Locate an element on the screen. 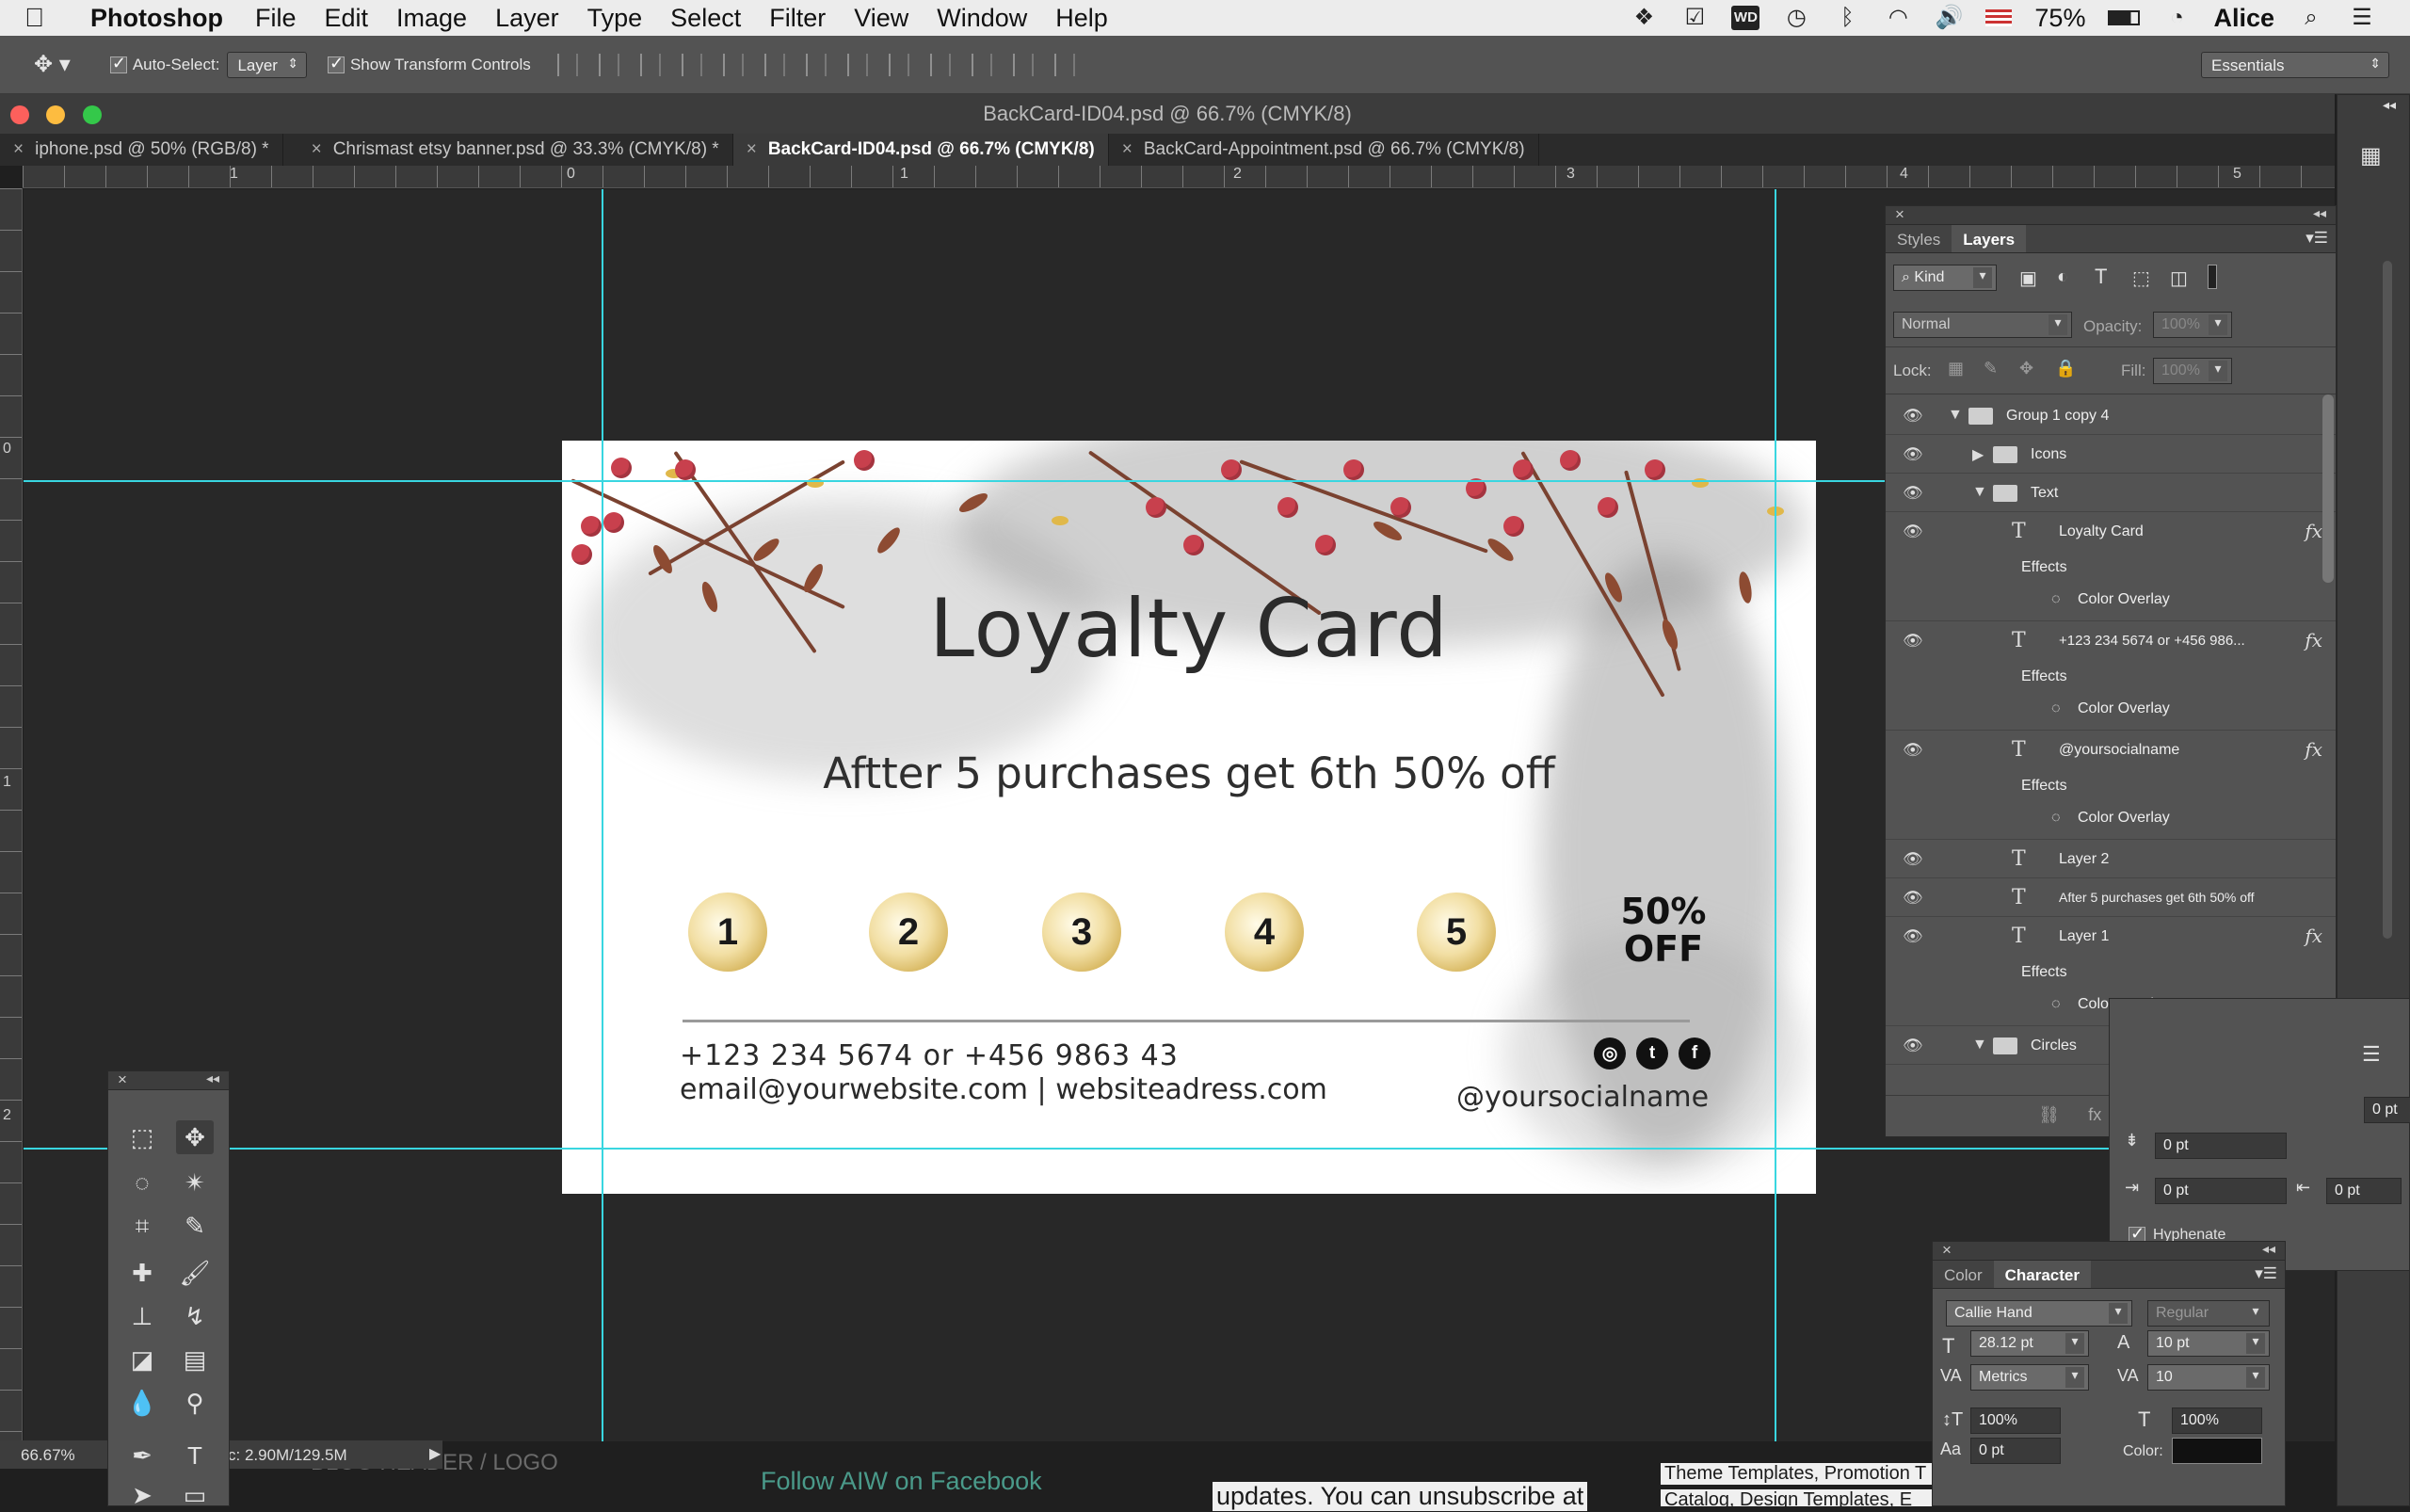 This screenshot has height=1512, width=2410. distribute-vcenter-icon is located at coordinates (857, 64).